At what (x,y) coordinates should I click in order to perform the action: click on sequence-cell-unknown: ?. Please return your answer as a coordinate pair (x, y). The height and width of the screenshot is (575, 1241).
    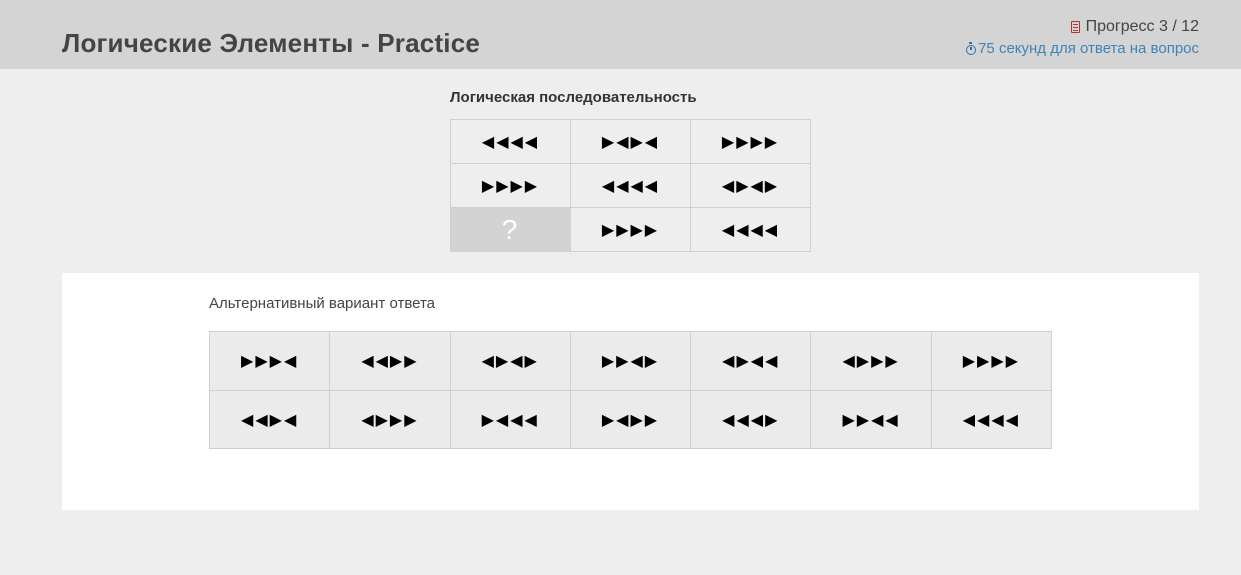
    Looking at the image, I should click on (511, 230).